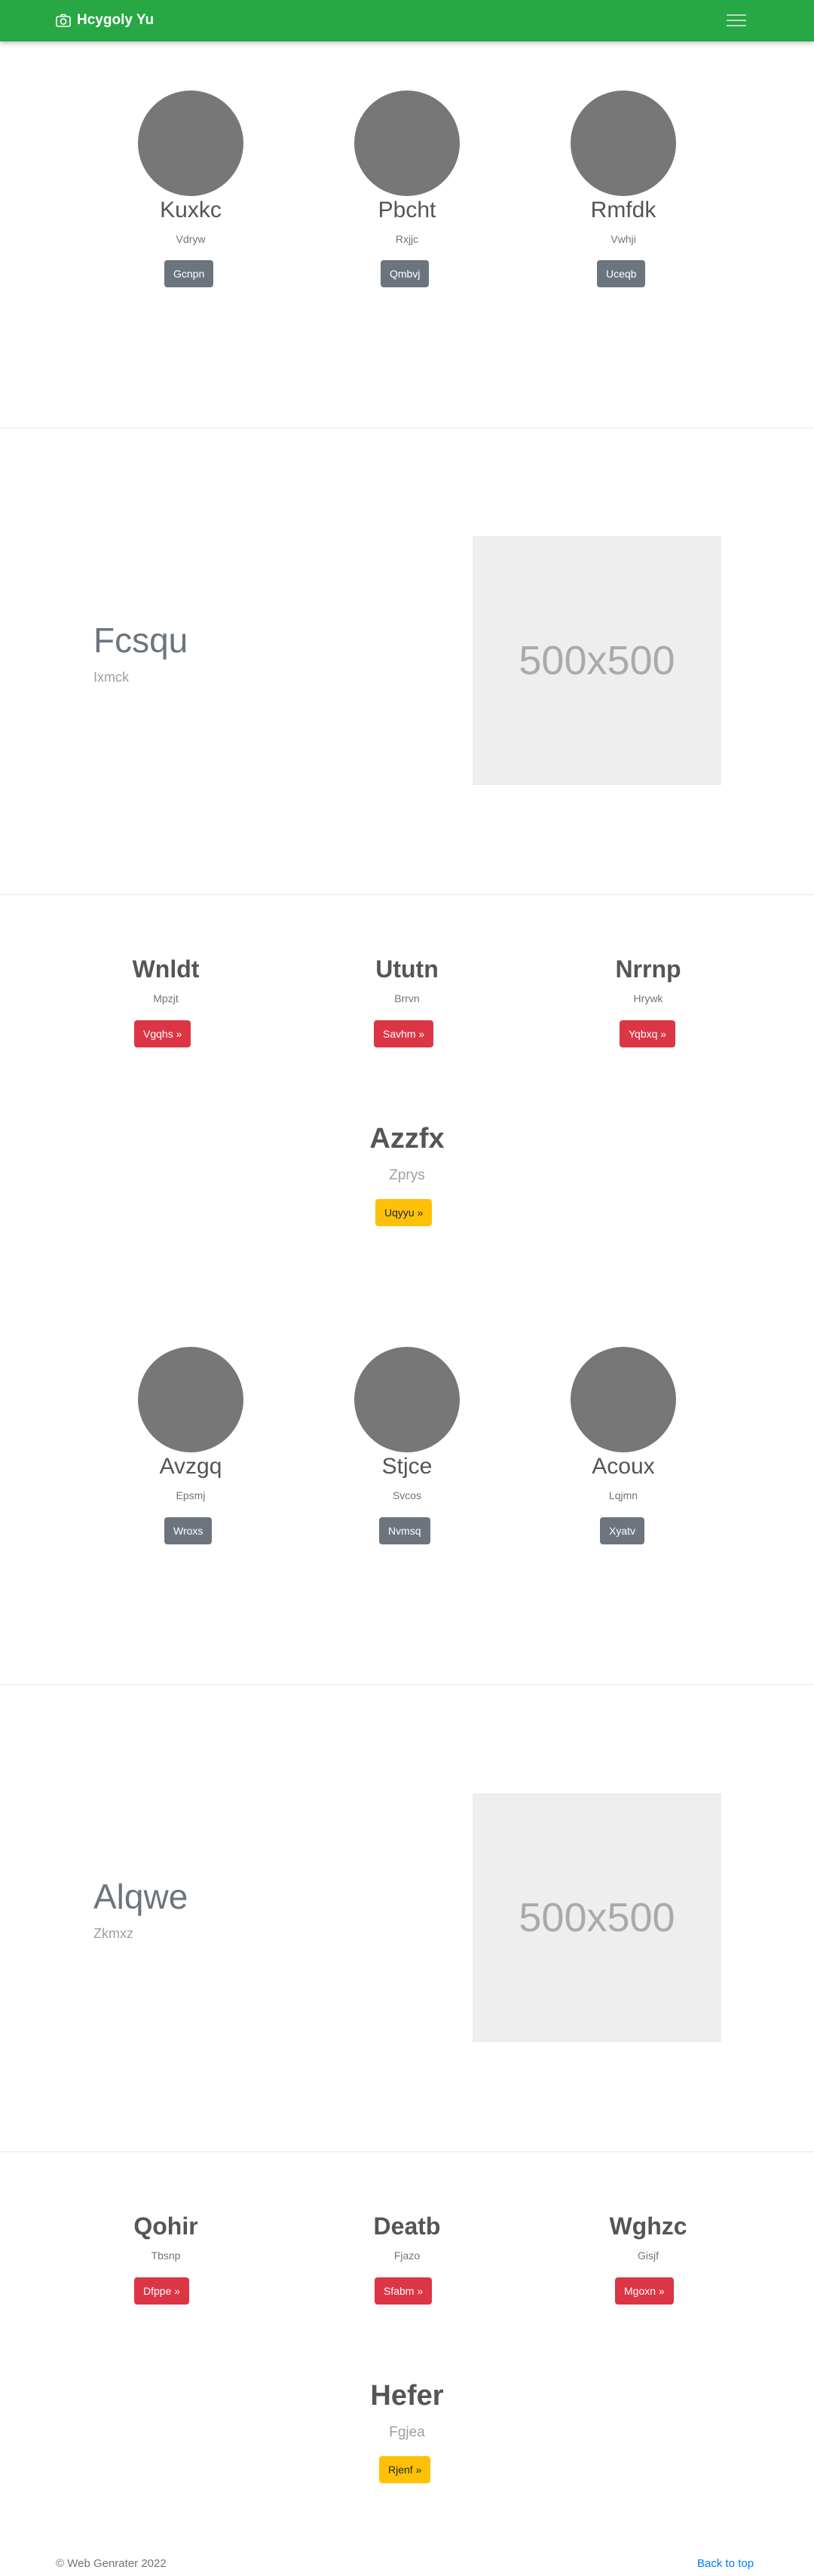  Describe the element at coordinates (191, 210) in the screenshot. I see `team-member-name: Kuxkc` at that location.